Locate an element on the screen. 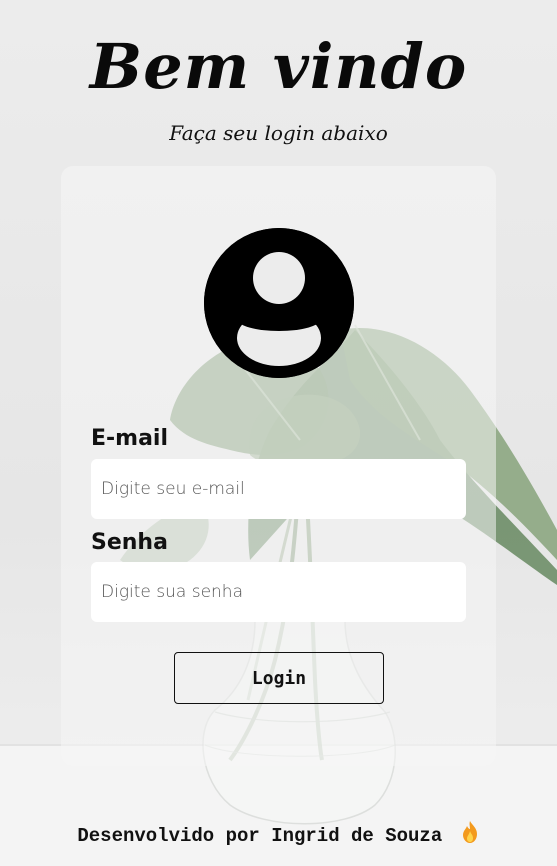 This screenshot has height=866, width=557. senha-label: Senha is located at coordinates (129, 542).